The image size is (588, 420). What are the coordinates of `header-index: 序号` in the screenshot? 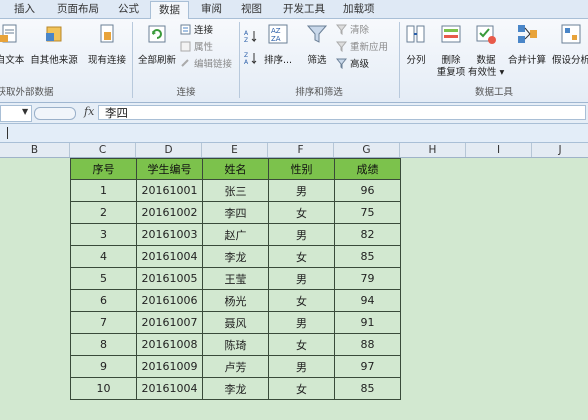 It's located at (103, 169).